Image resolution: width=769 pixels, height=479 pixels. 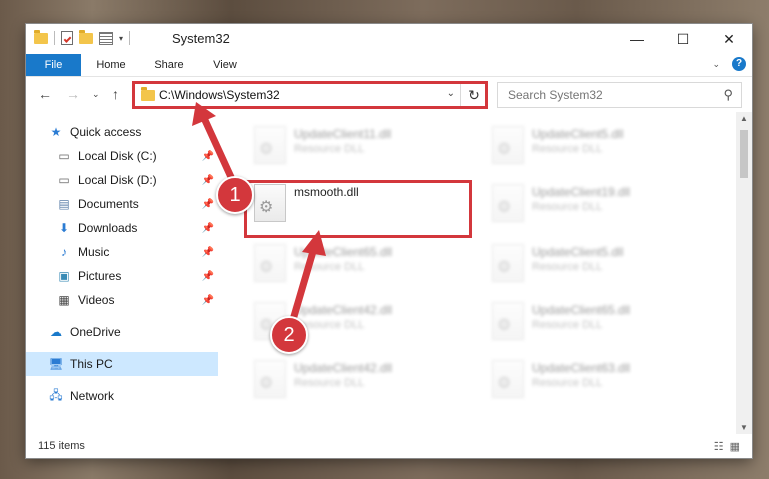 What do you see at coordinates (259, 218) in the screenshot?
I see `annotation-arrows` at bounding box center [259, 218].